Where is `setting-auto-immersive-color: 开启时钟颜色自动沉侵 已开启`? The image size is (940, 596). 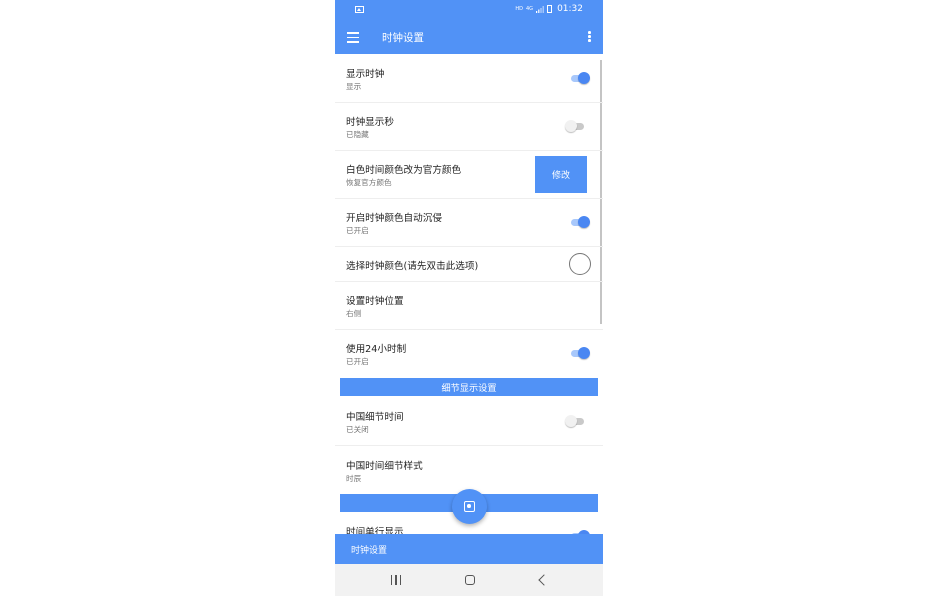
setting-auto-immersive-color: 开启时钟颜色自动沉侵 已开启 is located at coordinates (469, 223).